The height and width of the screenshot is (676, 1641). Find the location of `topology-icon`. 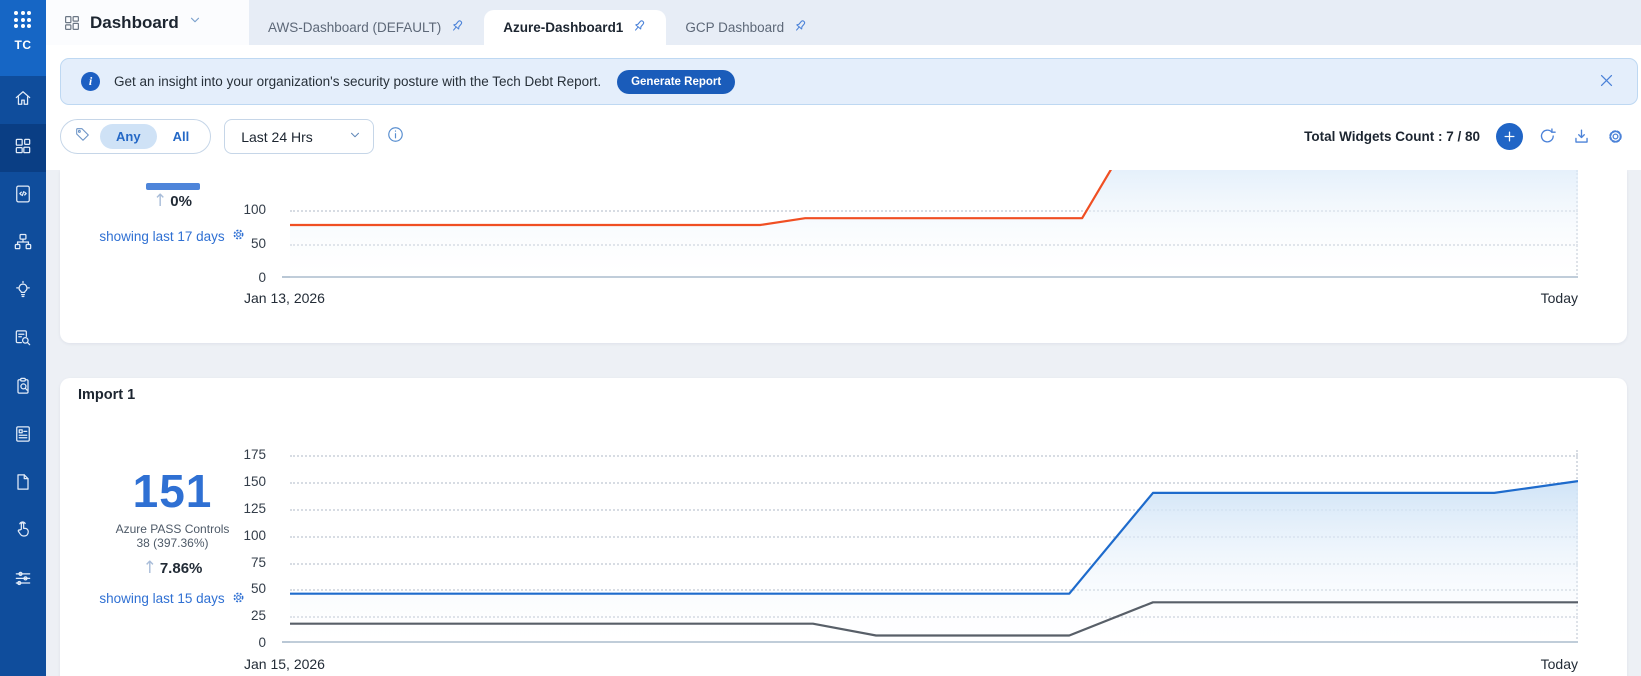

topology-icon is located at coordinates (23, 244).